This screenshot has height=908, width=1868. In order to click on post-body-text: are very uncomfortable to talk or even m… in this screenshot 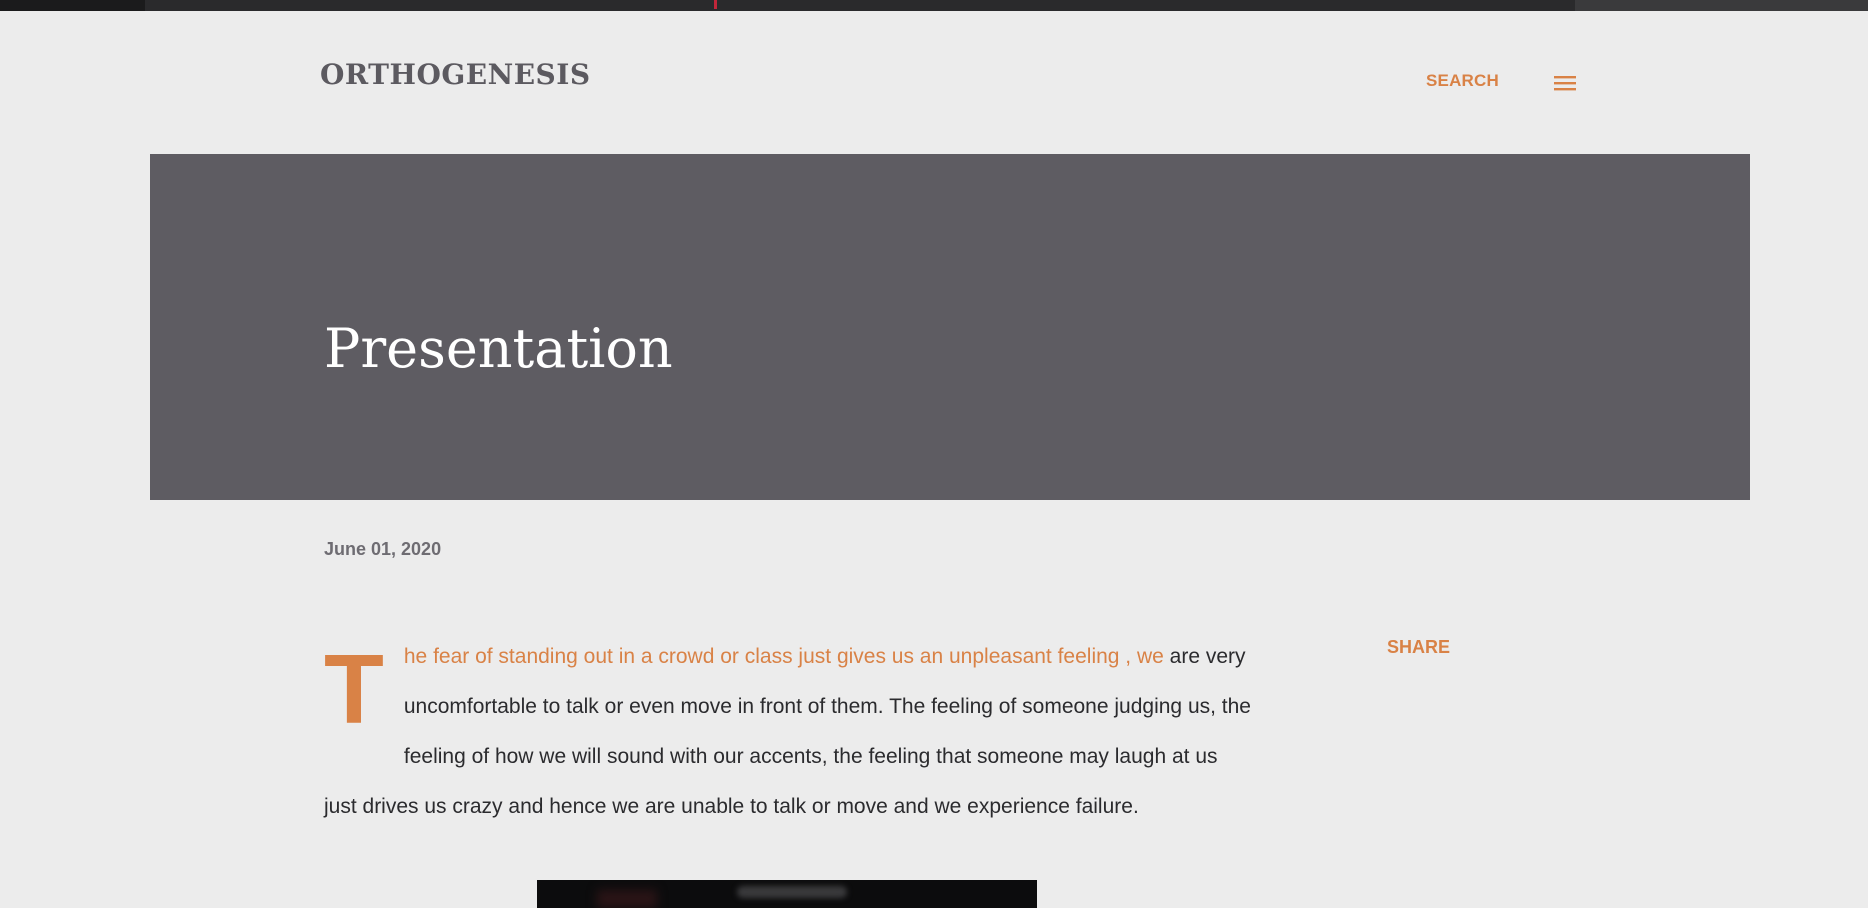, I will do `click(787, 731)`.